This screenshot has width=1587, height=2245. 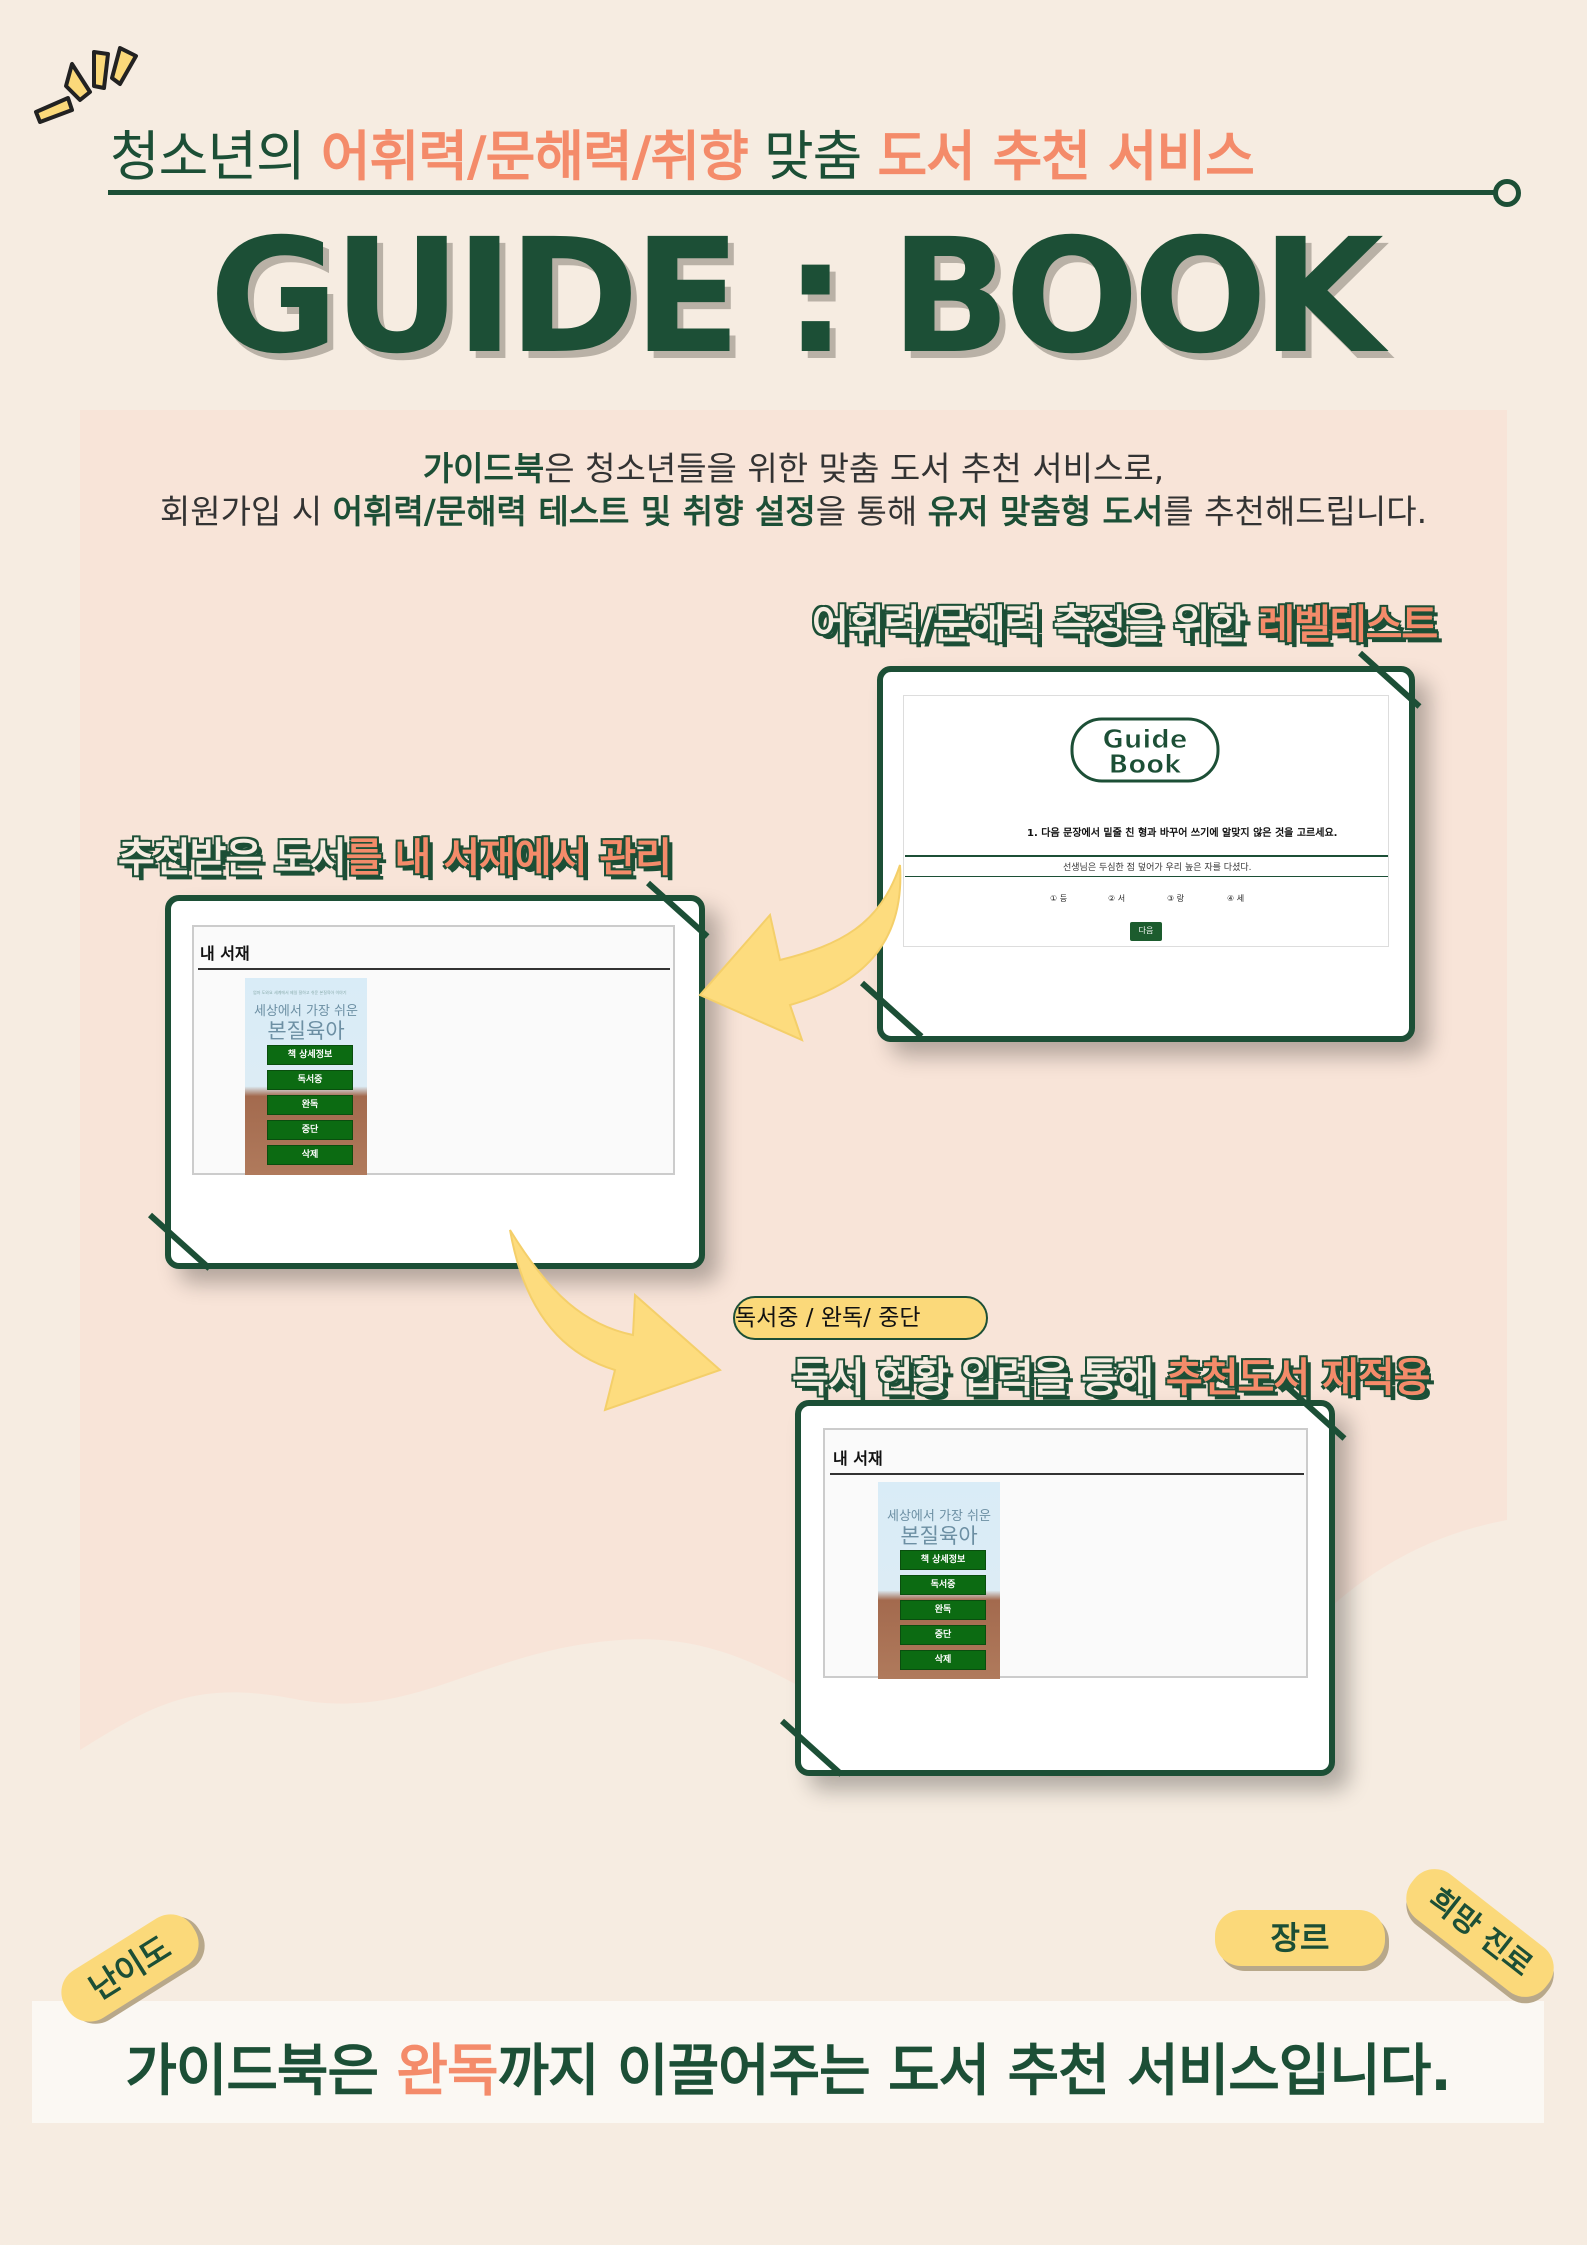 What do you see at coordinates (796, 297) in the screenshot?
I see `page-title: GUIDE : BOOK` at bounding box center [796, 297].